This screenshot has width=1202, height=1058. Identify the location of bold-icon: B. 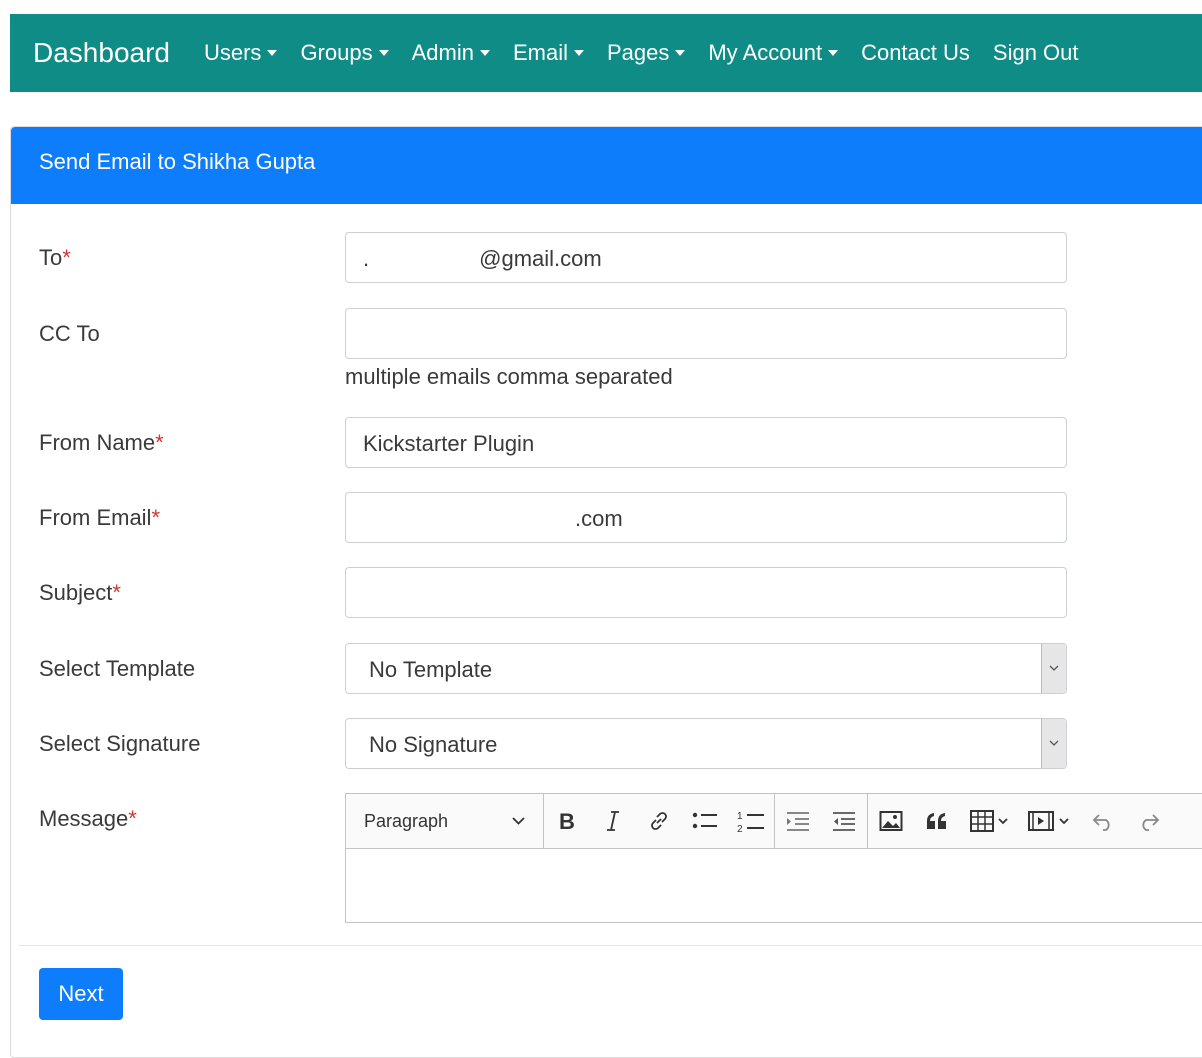
(567, 821).